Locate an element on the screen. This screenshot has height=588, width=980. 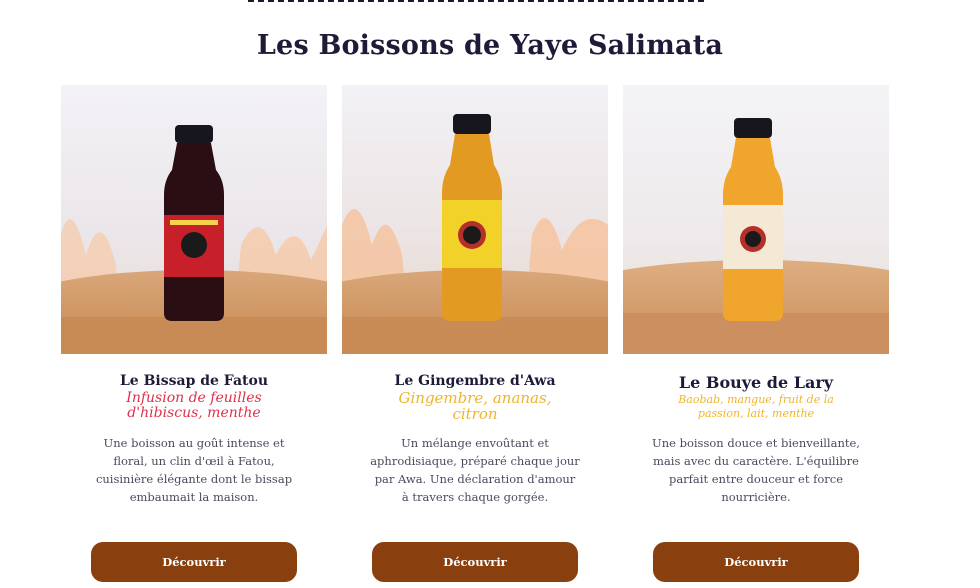
product-name: Le Gingembre d'Awa is located at coordinates (475, 381).